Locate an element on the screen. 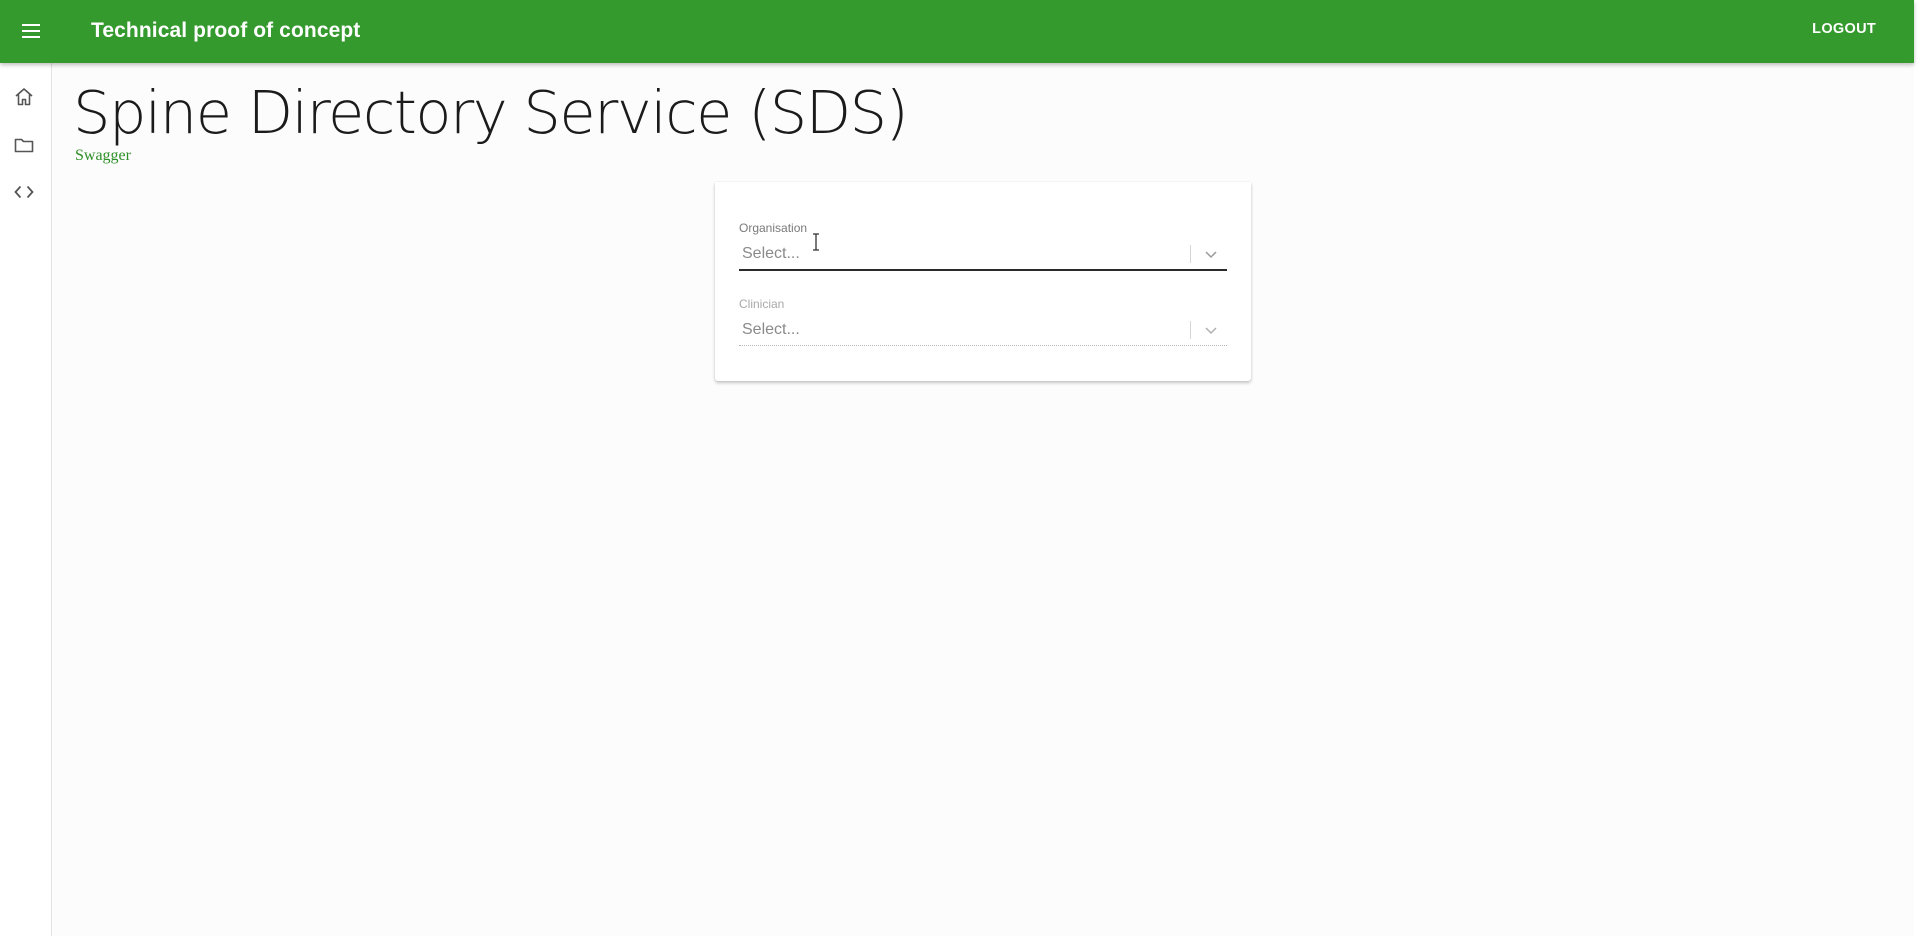 This screenshot has width=1924, height=936. nav-code-button is located at coordinates (24, 192).